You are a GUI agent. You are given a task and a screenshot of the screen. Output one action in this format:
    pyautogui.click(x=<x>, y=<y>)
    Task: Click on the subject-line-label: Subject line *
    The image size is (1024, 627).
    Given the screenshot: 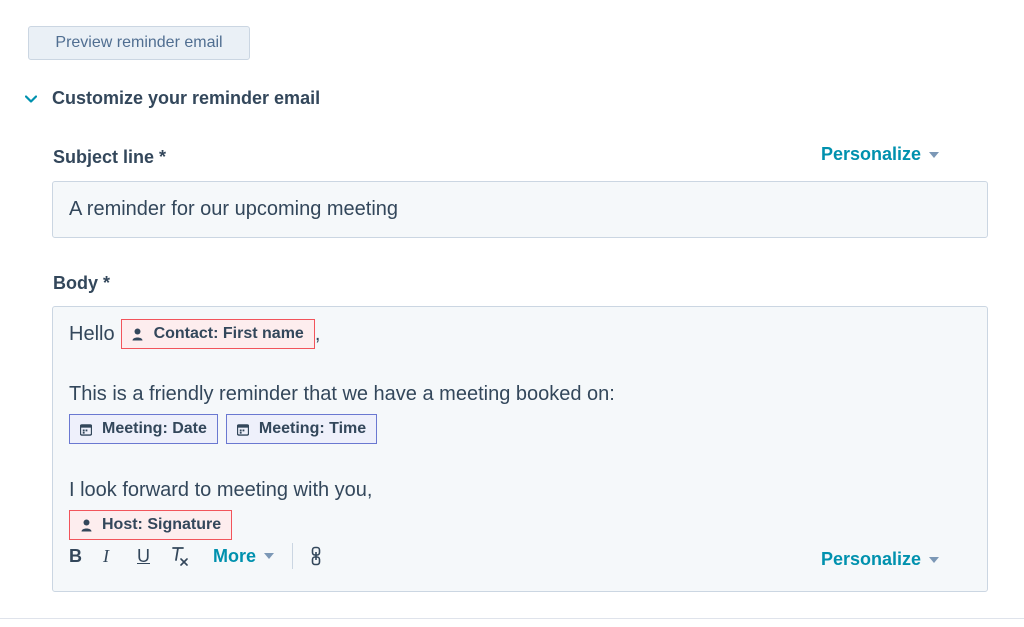 What is the action you would take?
    pyautogui.click(x=110, y=157)
    